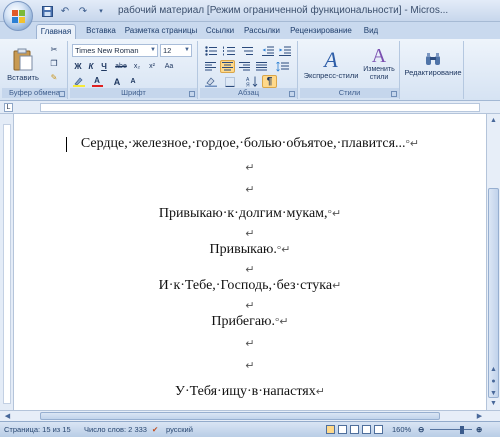 This screenshot has width=500, height=437. I want to click on doc-line: Привыкаю·к·долгим·мукам,°↵, so click(250, 214).